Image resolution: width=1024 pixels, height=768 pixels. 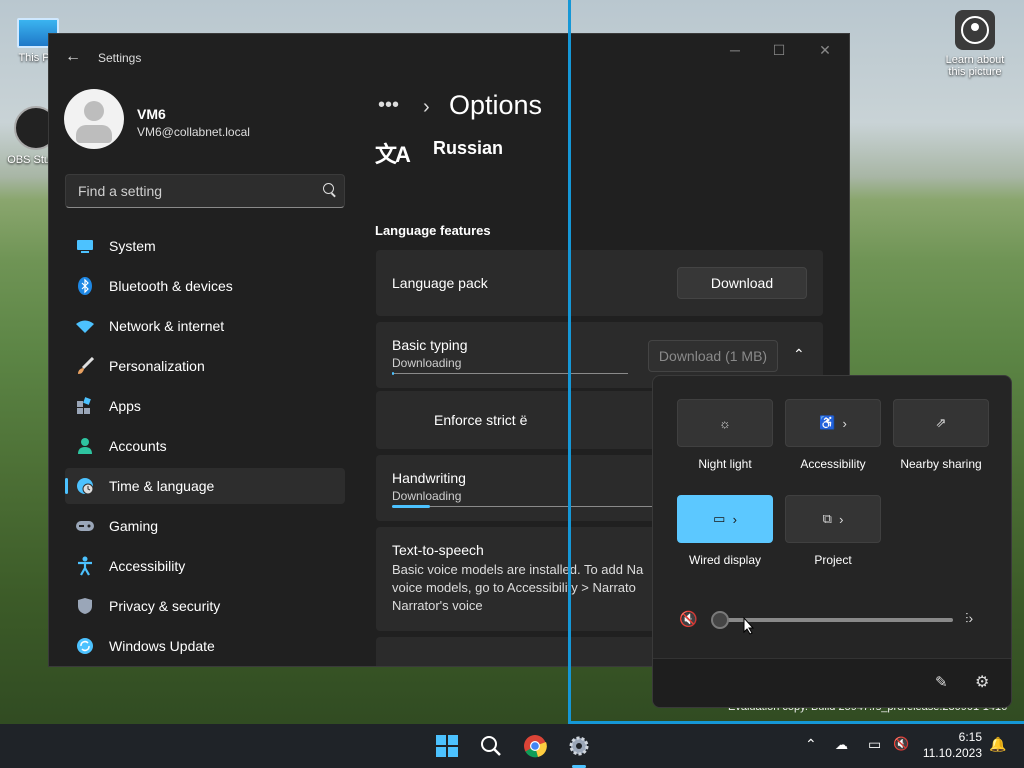 What do you see at coordinates (427, 363) in the screenshot?
I see `basic-typing-status: Downloading` at bounding box center [427, 363].